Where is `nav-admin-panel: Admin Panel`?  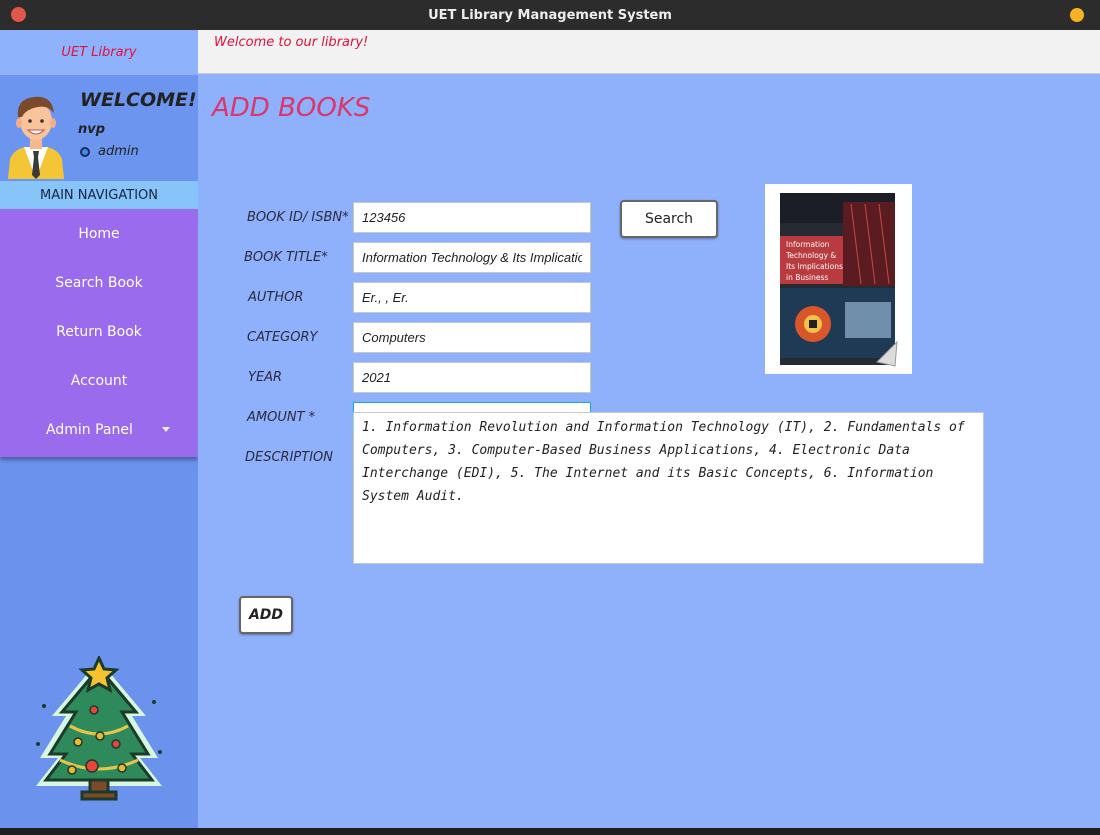 nav-admin-panel: Admin Panel is located at coordinates (99, 430).